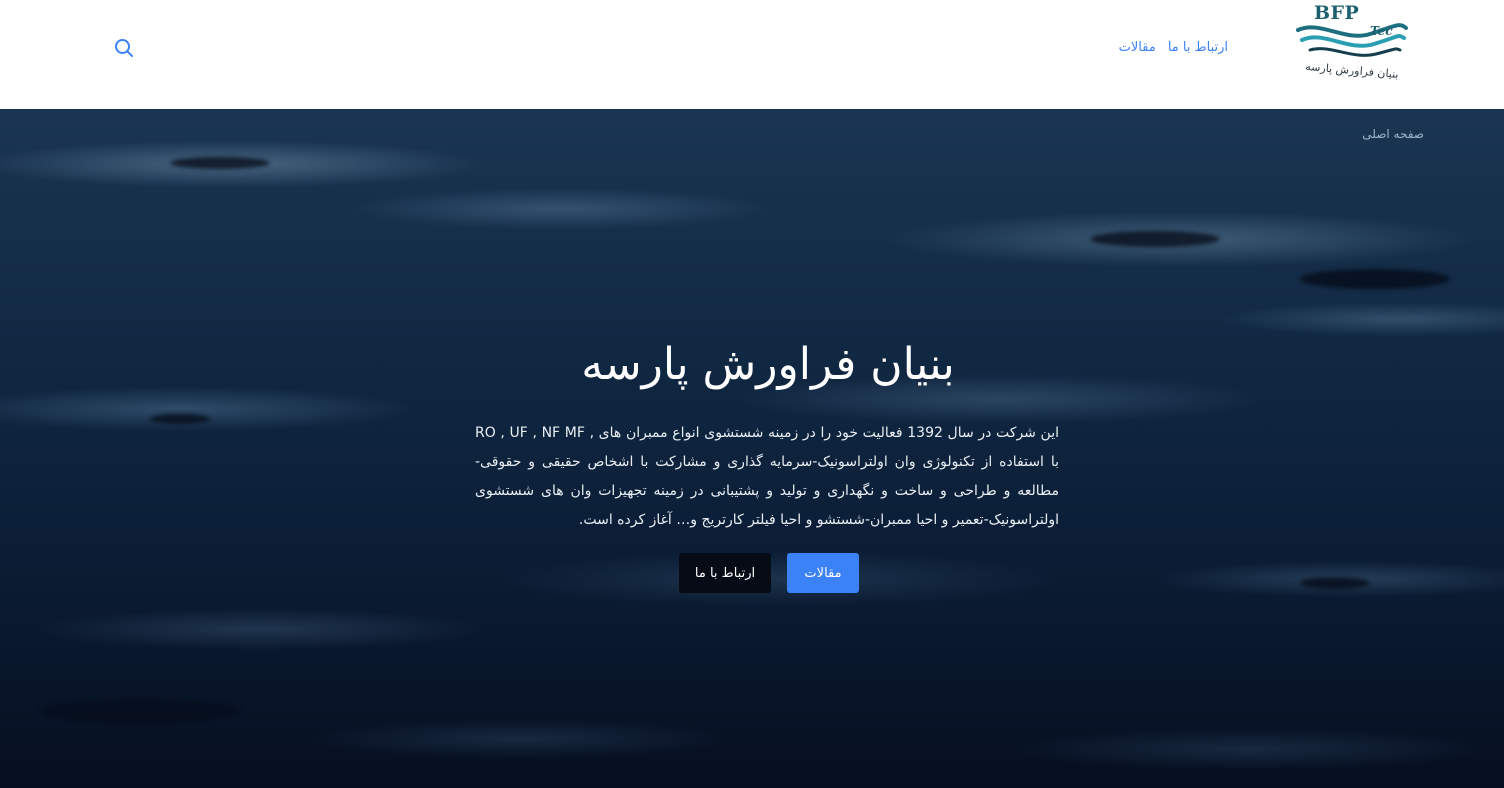 The width and height of the screenshot is (1504, 788). Describe the element at coordinates (768, 364) in the screenshot. I see `page-title: بنیان فراورش پارسه` at that location.